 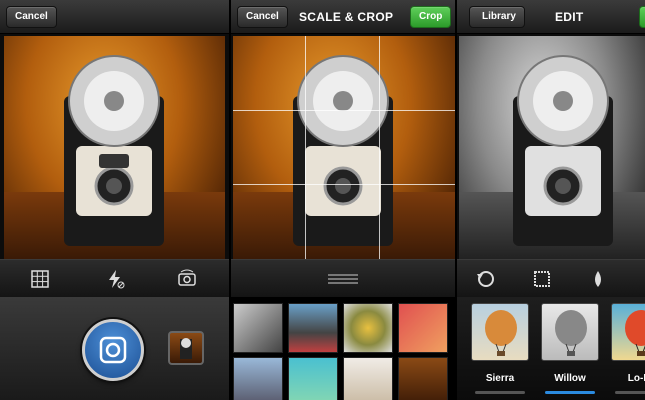 I want to click on photo-library-button, so click(x=186, y=348).